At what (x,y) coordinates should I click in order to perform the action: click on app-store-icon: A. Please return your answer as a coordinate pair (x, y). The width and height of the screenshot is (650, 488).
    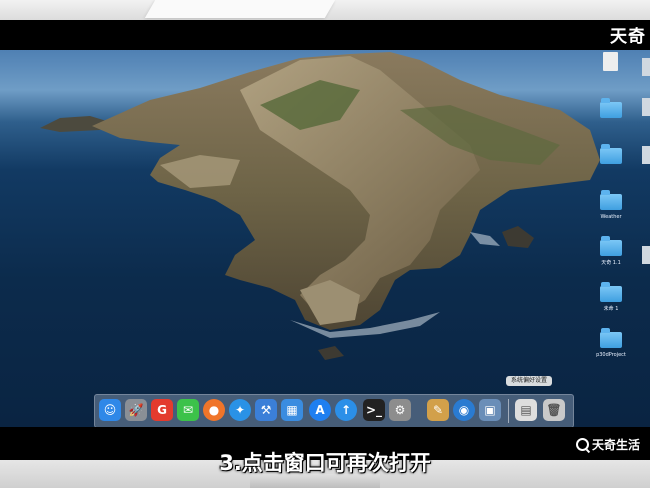
    Looking at the image, I should click on (320, 410).